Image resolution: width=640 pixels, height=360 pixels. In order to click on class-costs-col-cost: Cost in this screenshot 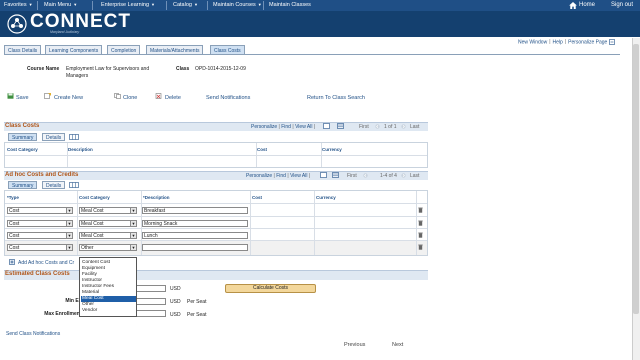, I will do `click(262, 149)`.